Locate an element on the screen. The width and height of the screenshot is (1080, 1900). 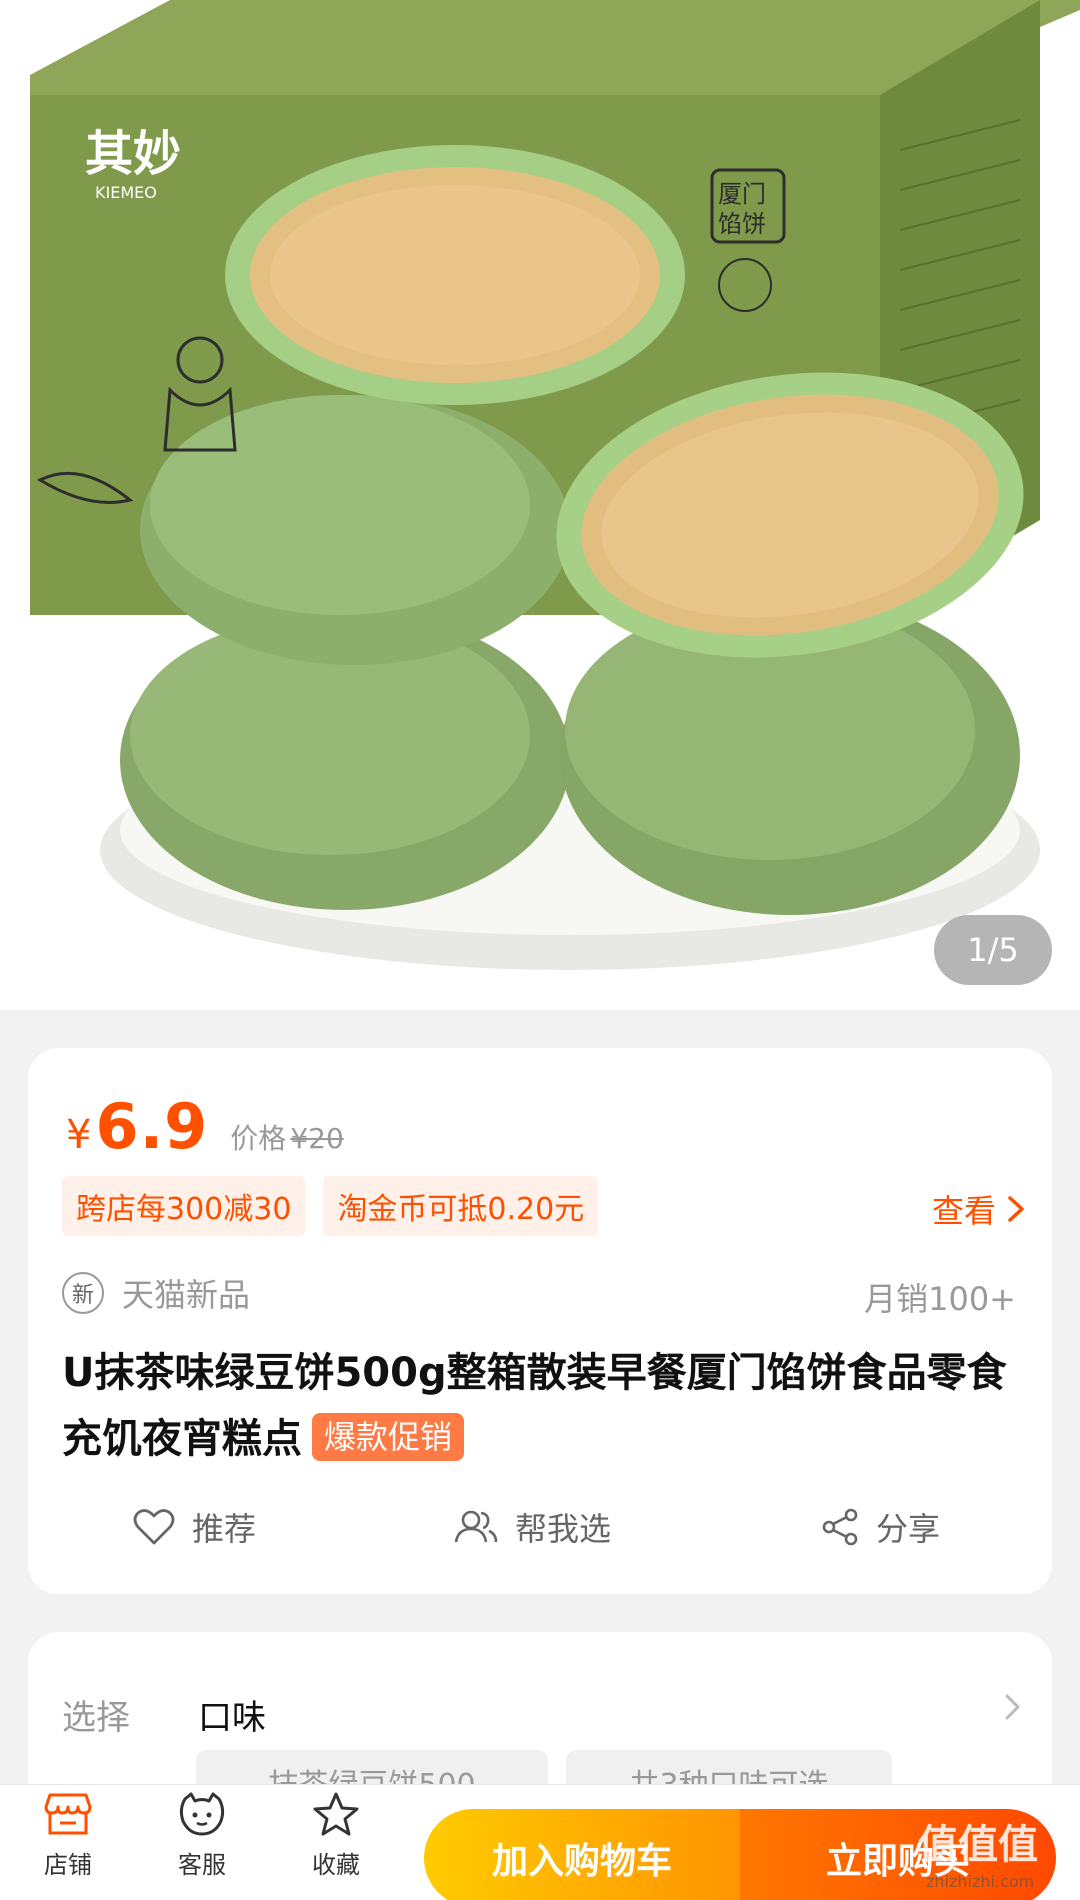
brand-logo-sub: KIEMEO is located at coordinates (126, 192).